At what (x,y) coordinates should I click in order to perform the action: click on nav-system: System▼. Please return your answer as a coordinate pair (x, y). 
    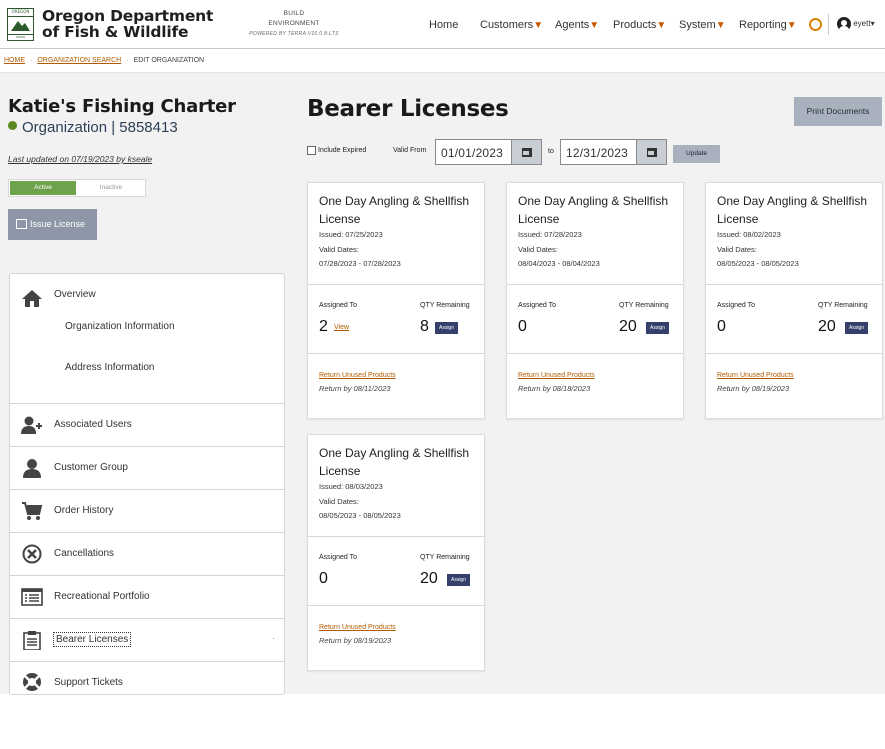
    Looking at the image, I should click on (702, 25).